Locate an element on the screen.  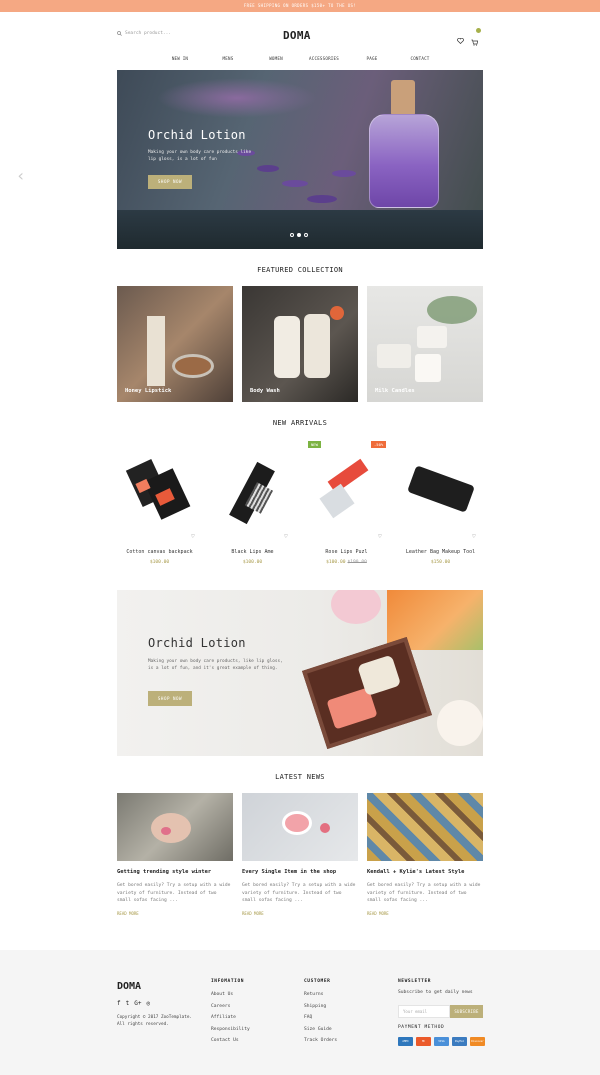
paypal-icon: PayPal is located at coordinates (459, 1041).